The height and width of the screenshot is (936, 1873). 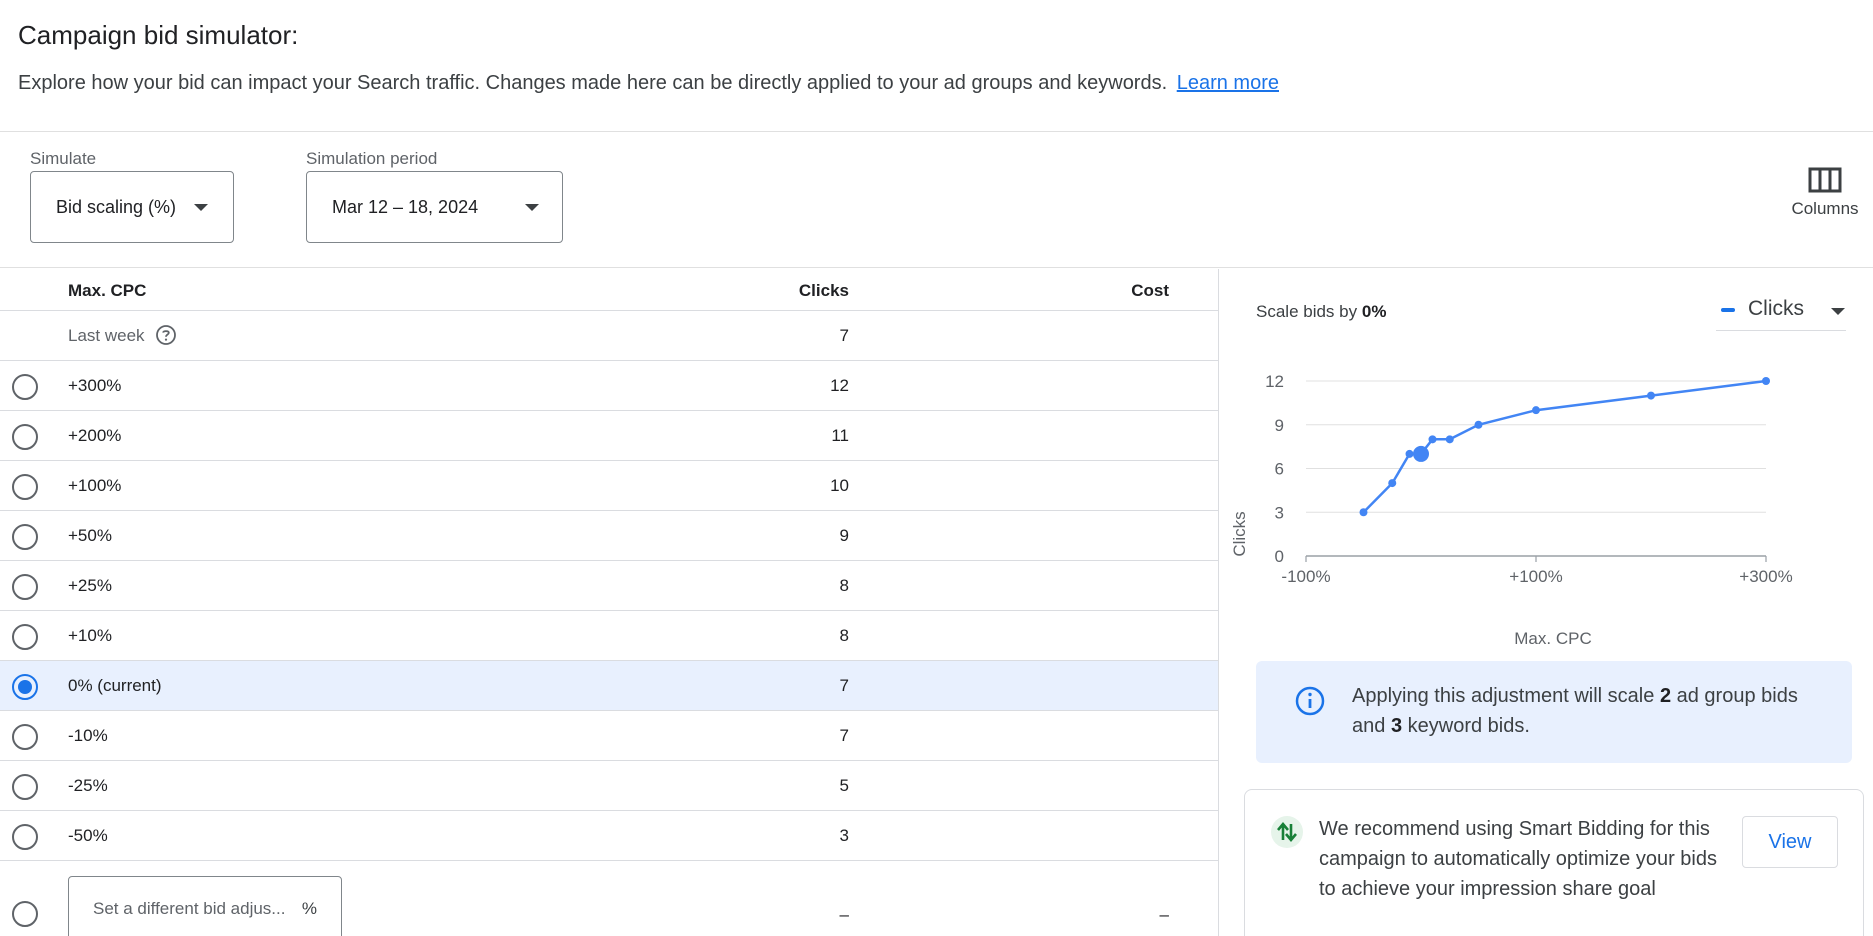 I want to click on last-week-clicks: 7, so click(x=844, y=335).